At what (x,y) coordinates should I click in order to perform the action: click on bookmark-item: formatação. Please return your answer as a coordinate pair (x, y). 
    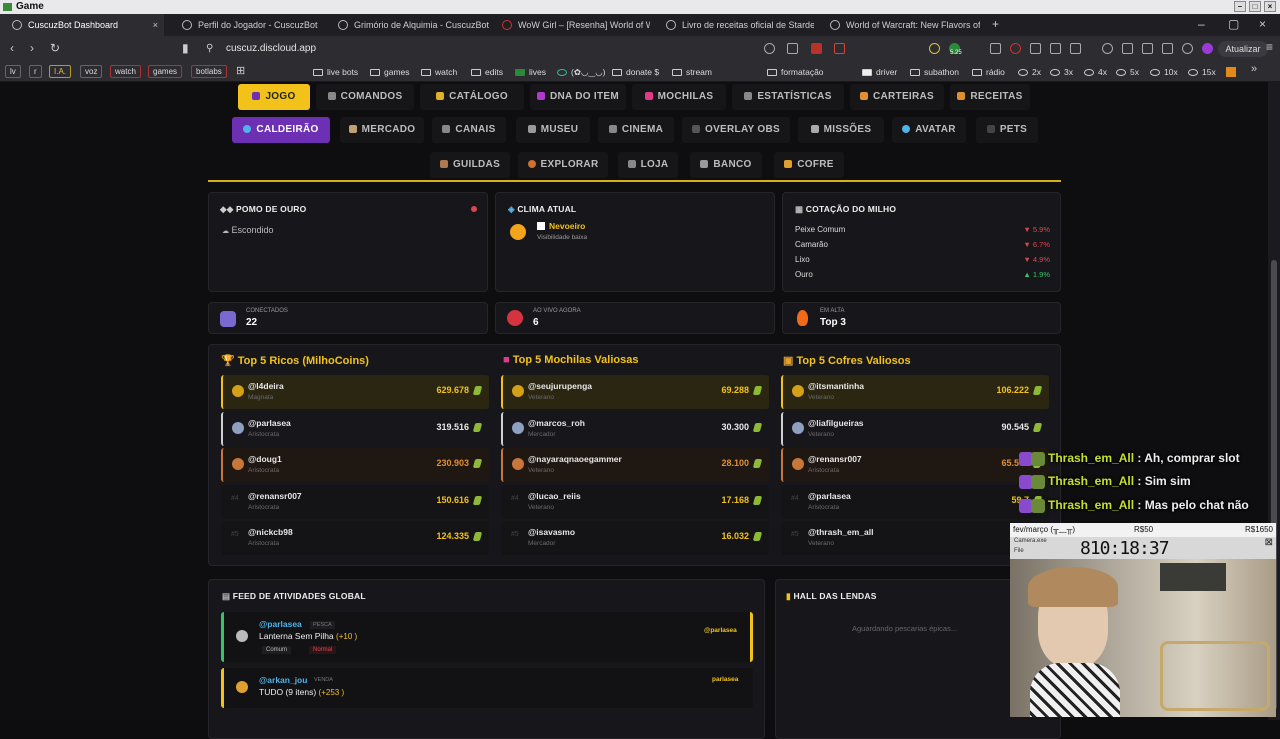
    Looking at the image, I should click on (795, 72).